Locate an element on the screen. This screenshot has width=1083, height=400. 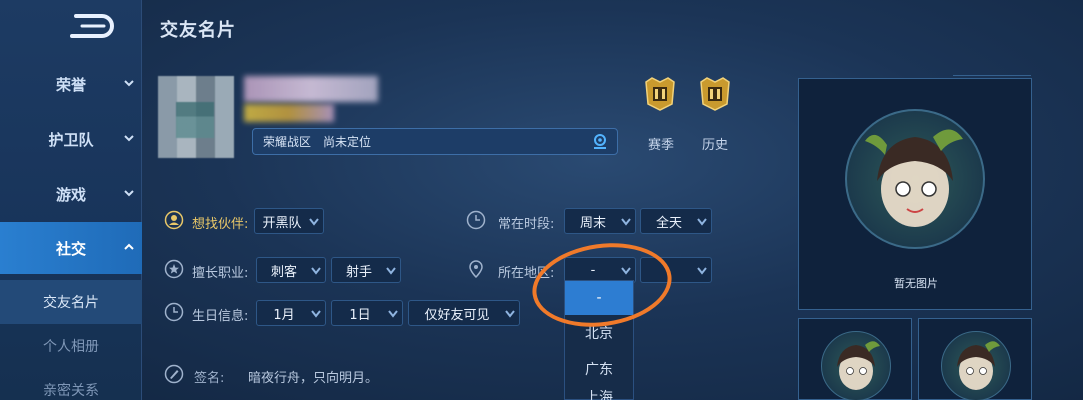
partner-select: 开黑队 is located at coordinates (289, 221).